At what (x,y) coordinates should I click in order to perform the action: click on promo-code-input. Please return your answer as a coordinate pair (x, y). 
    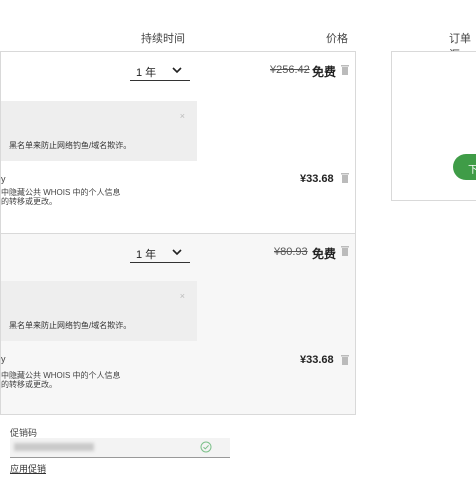
    Looking at the image, I should click on (120, 448).